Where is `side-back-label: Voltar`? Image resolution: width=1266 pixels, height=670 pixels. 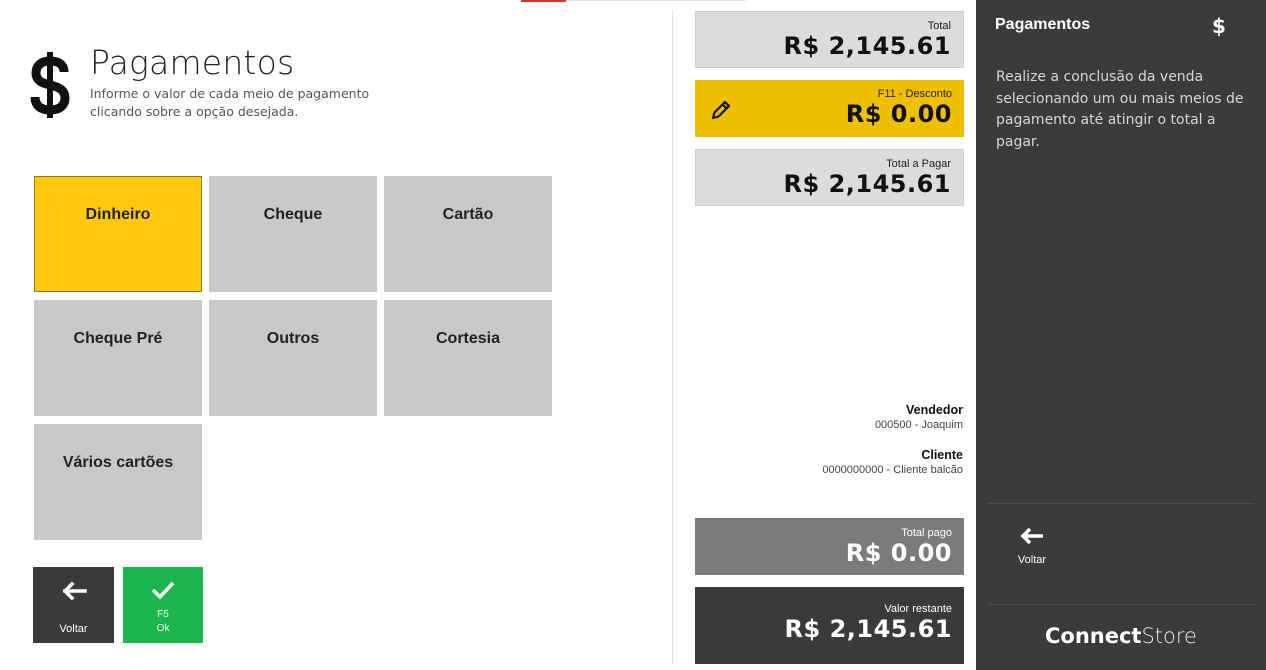 side-back-label: Voltar is located at coordinates (1032, 560).